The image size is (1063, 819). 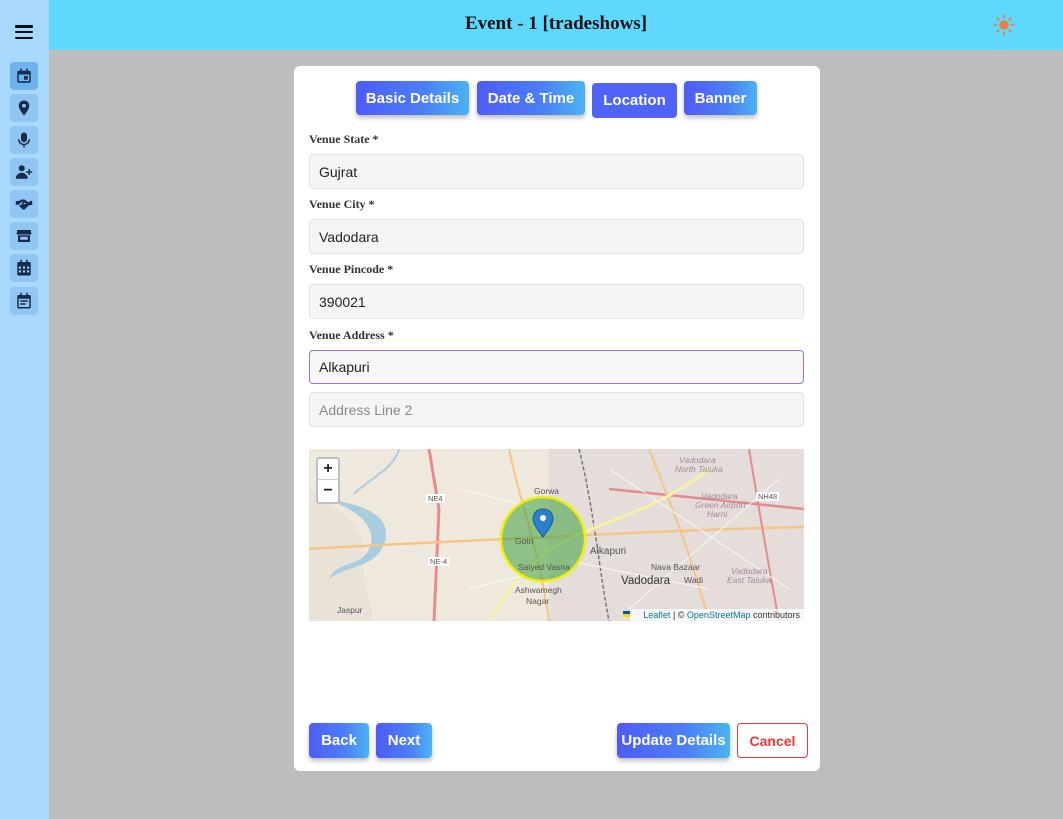 I want to click on sidebar-item-speakers, so click(x=24, y=140).